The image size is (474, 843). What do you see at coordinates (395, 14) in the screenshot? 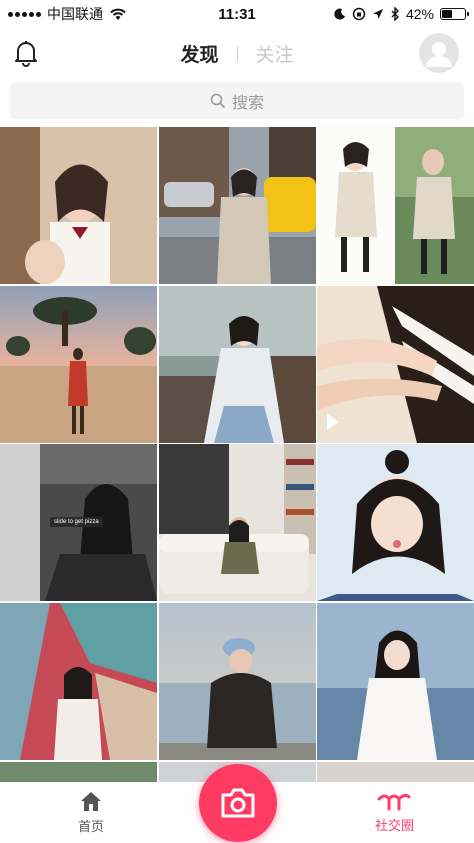
I see `bluetooth-icon` at bounding box center [395, 14].